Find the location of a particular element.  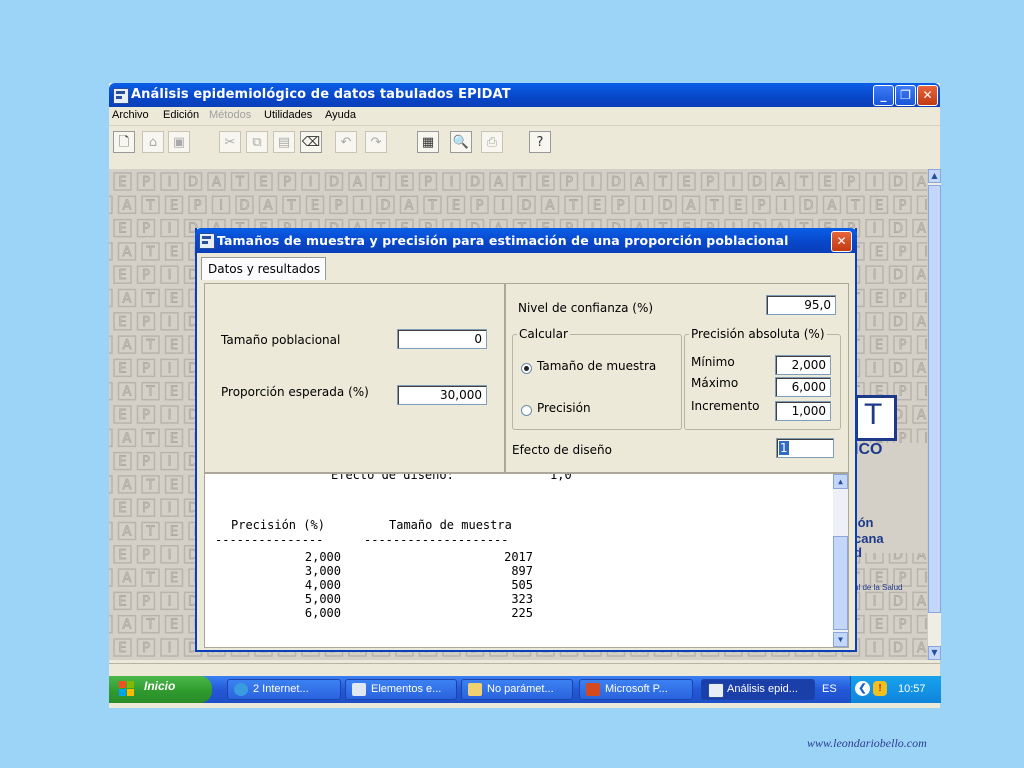

maximize-button: ❐ is located at coordinates (905, 95).